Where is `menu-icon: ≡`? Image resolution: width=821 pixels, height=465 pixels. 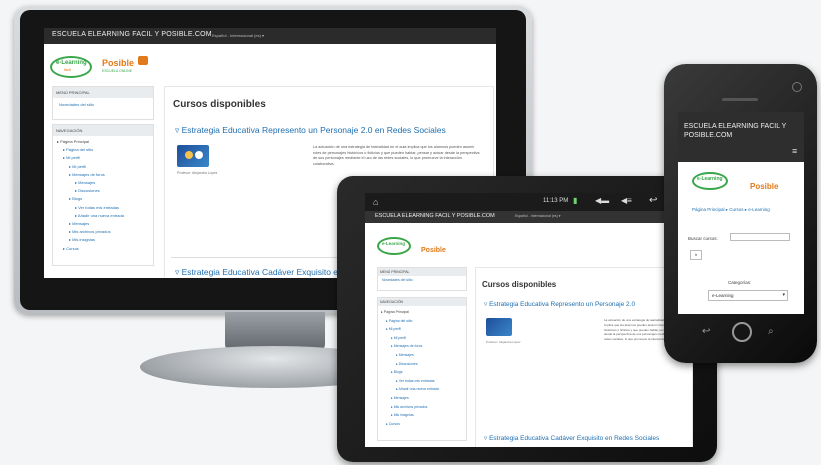 menu-icon: ≡ is located at coordinates (794, 151).